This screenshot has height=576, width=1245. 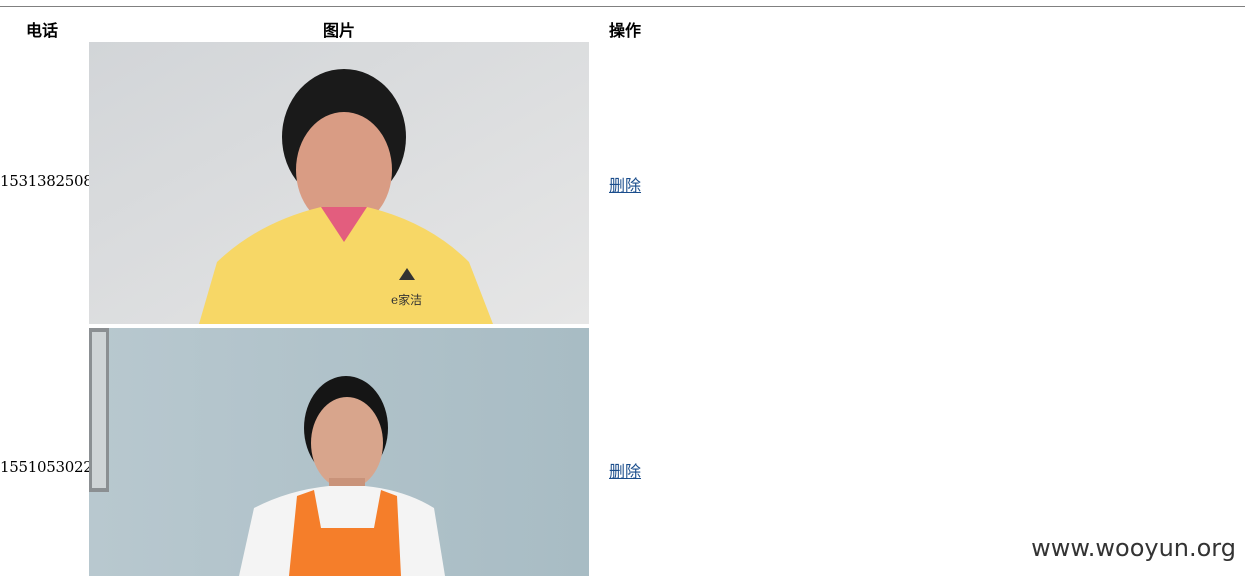 What do you see at coordinates (51, 467) in the screenshot?
I see `phone-cell: 15510530229` at bounding box center [51, 467].